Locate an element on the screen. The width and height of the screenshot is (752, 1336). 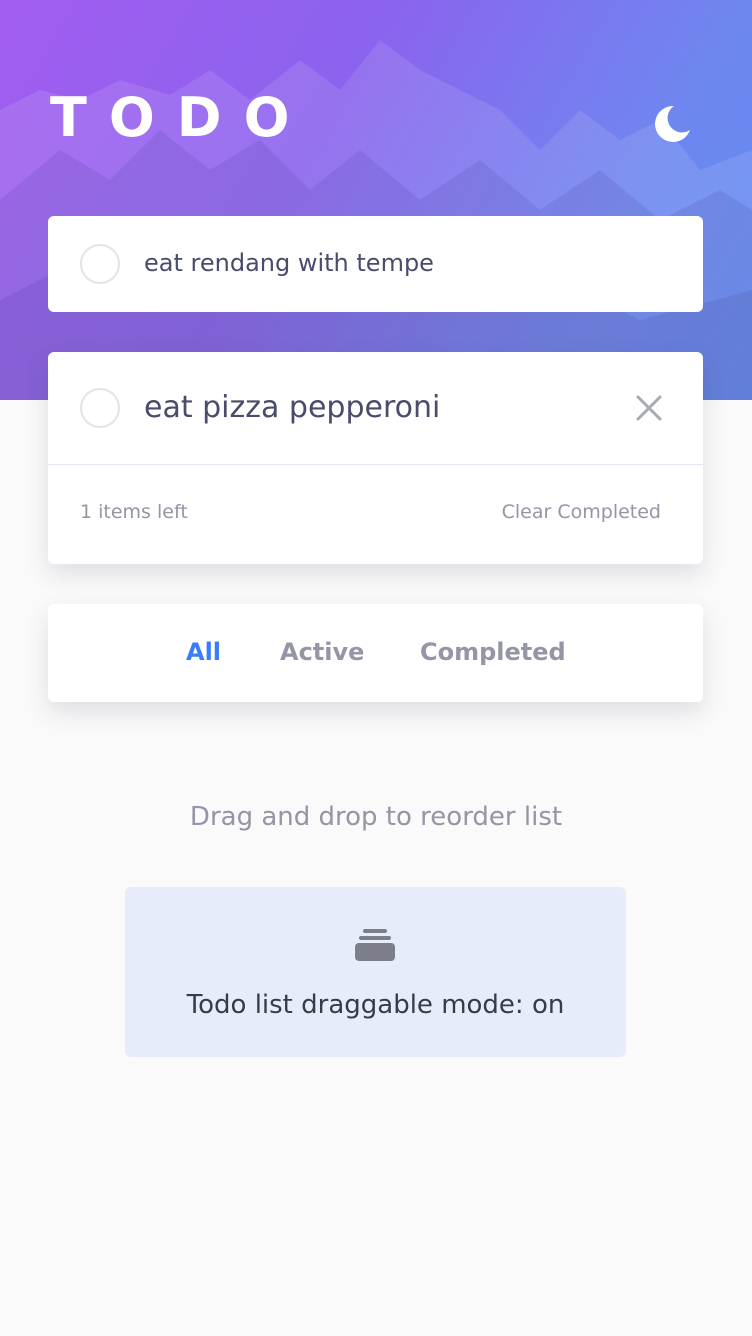
clear-completed-button: Clear Completed is located at coordinates (581, 512).